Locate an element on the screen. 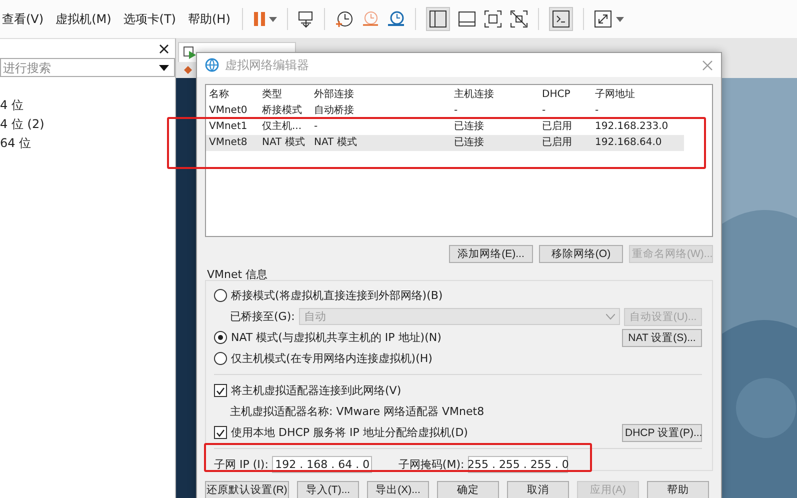  group-title: VMnet 信息 is located at coordinates (237, 273).